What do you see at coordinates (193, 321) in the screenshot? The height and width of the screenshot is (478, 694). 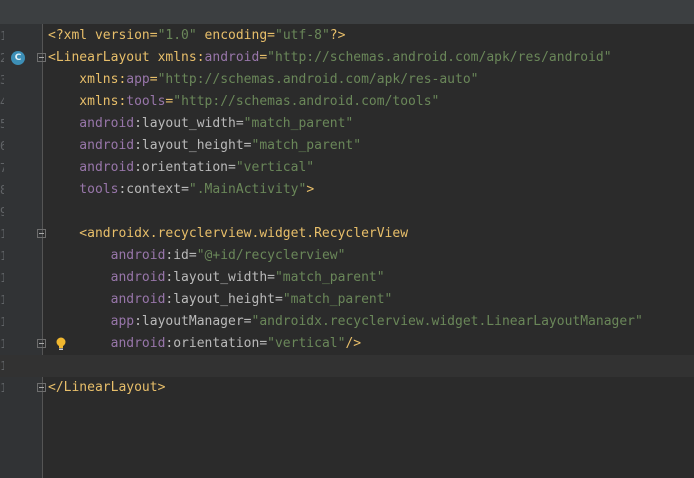 I see `code-token: :layoutManager=` at bounding box center [193, 321].